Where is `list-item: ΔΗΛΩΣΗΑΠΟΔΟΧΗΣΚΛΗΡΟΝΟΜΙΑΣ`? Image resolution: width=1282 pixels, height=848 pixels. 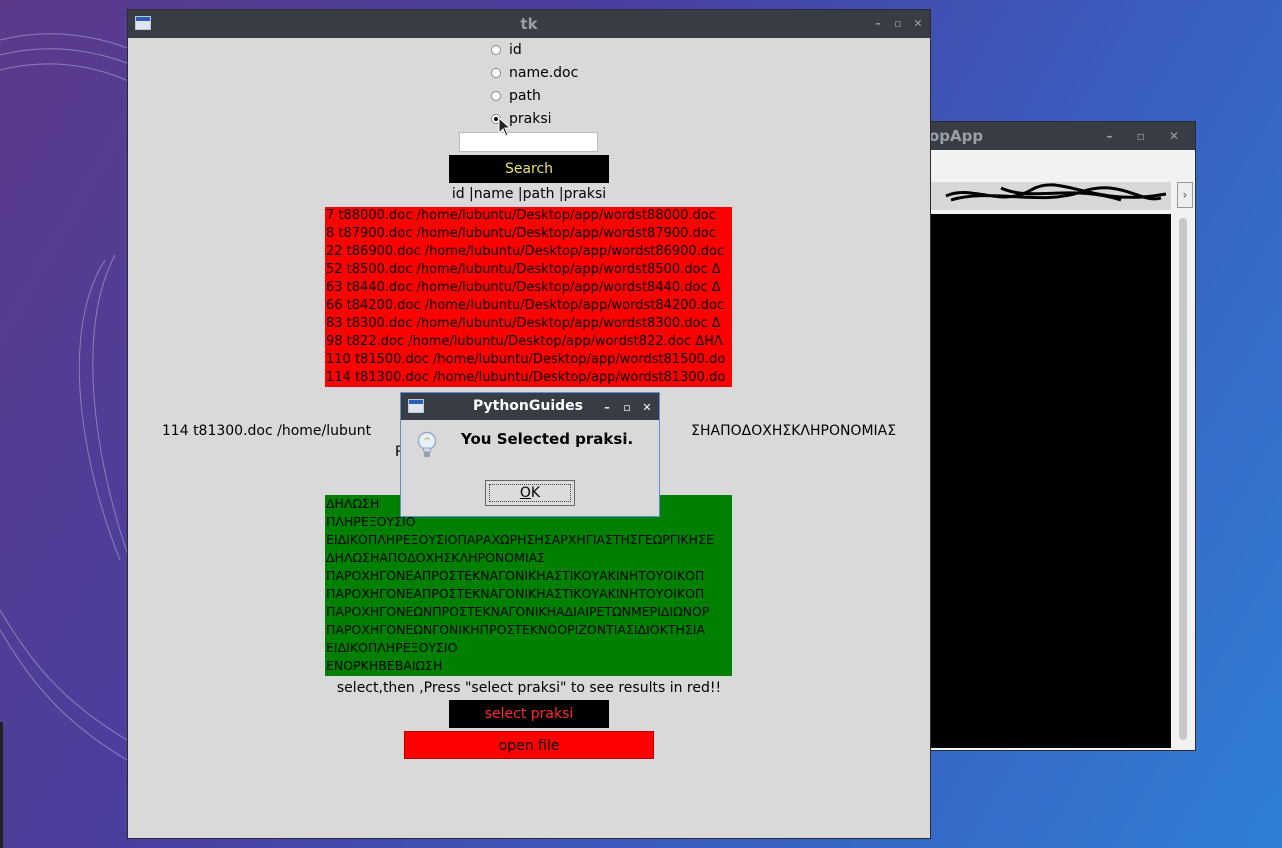 list-item: ΔΗΛΩΣΗΑΠΟΔΟΧΗΣΚΛΗΡΟΝΟΜΙΑΣ is located at coordinates (528, 558).